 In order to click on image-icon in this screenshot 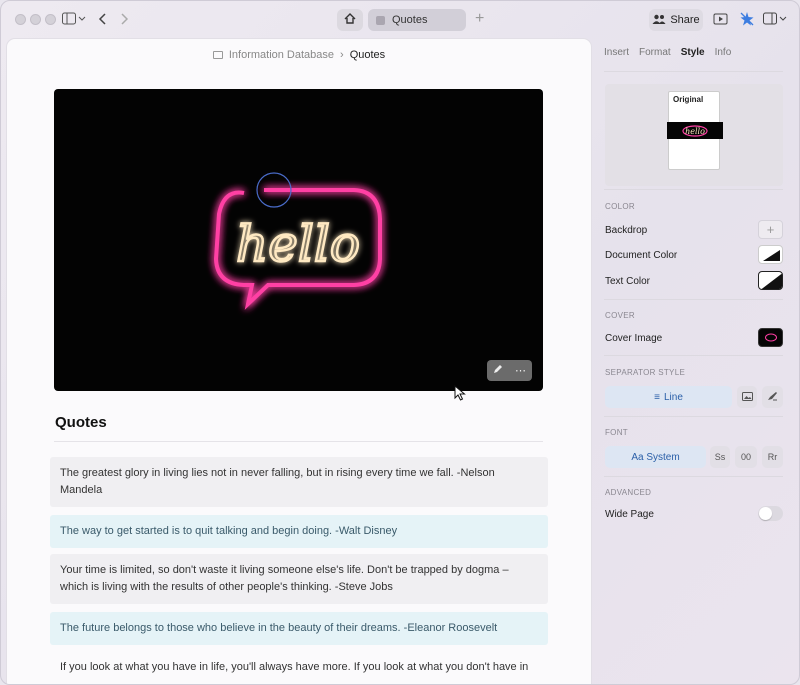, I will do `click(747, 397)`.